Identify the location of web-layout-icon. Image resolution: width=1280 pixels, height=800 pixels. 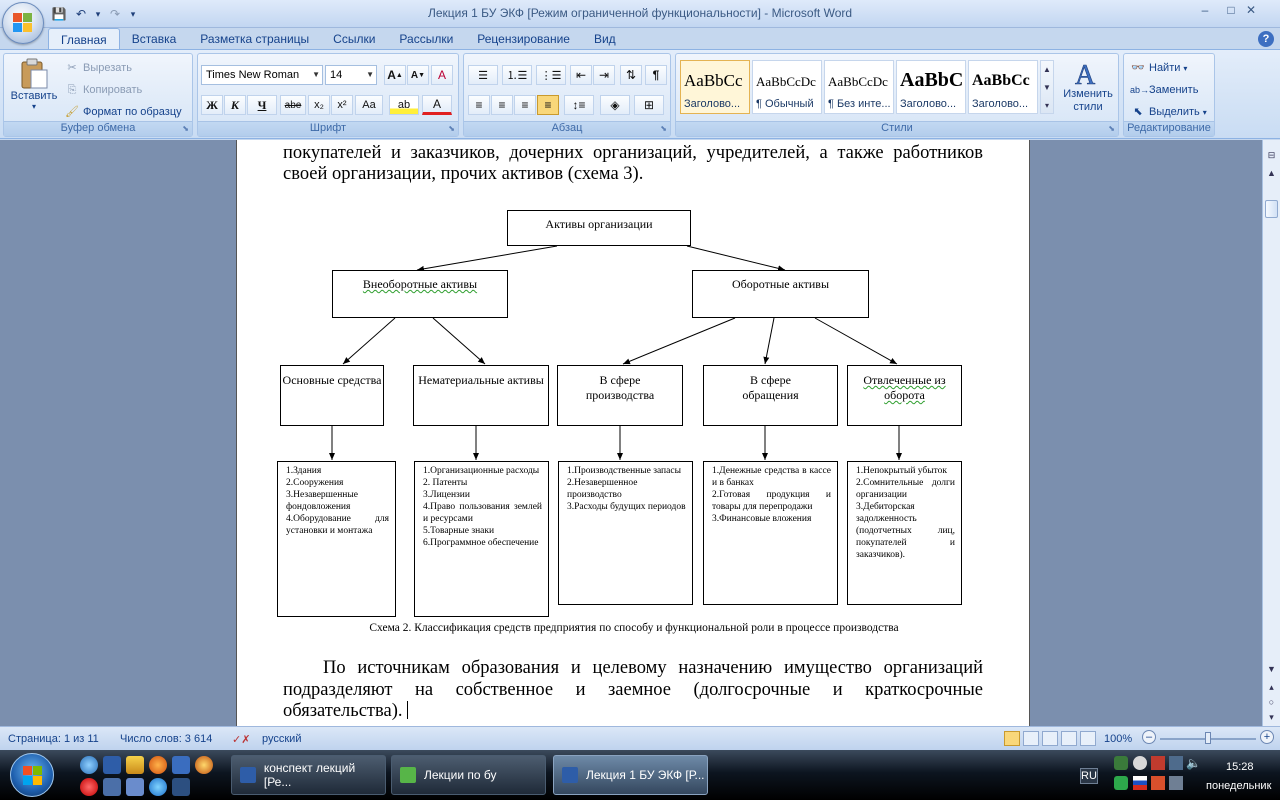
(1050, 738).